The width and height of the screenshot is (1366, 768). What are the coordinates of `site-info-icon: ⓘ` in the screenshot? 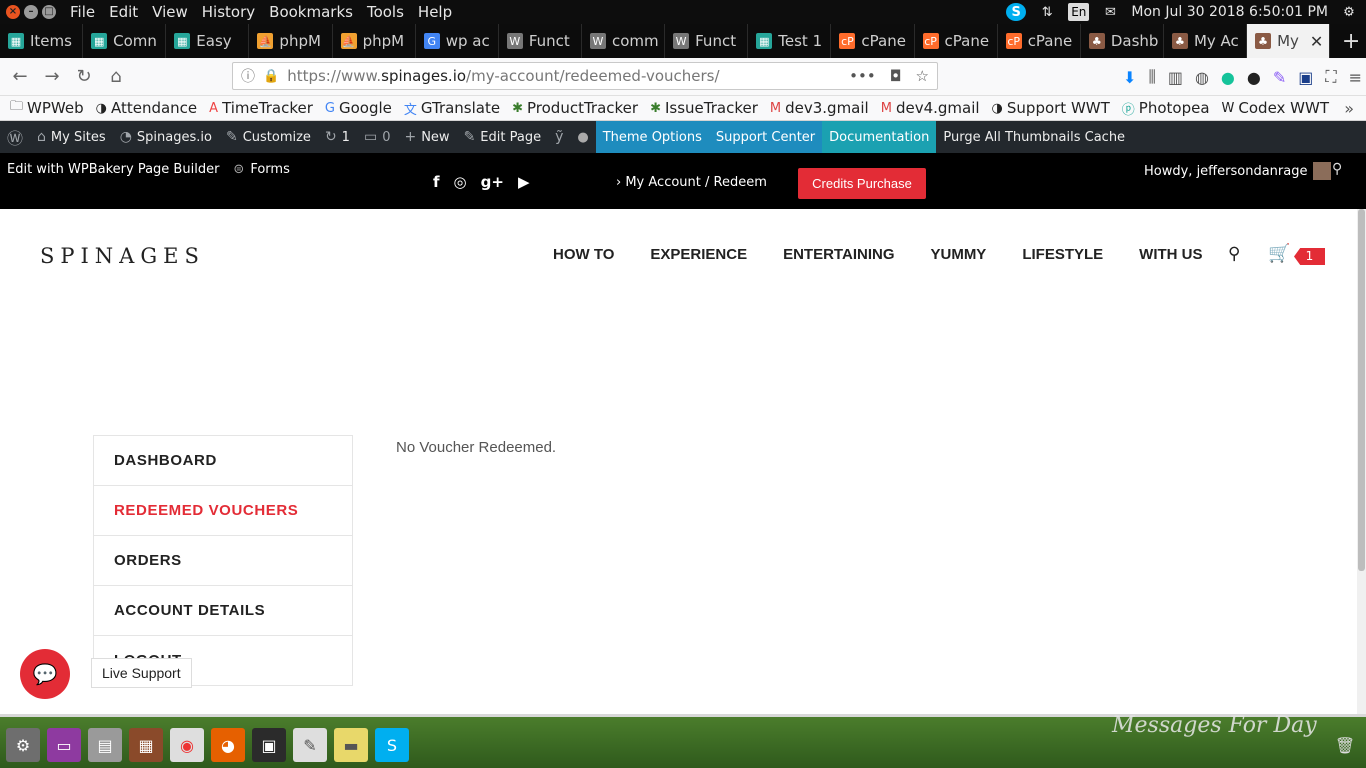 It's located at (248, 76).